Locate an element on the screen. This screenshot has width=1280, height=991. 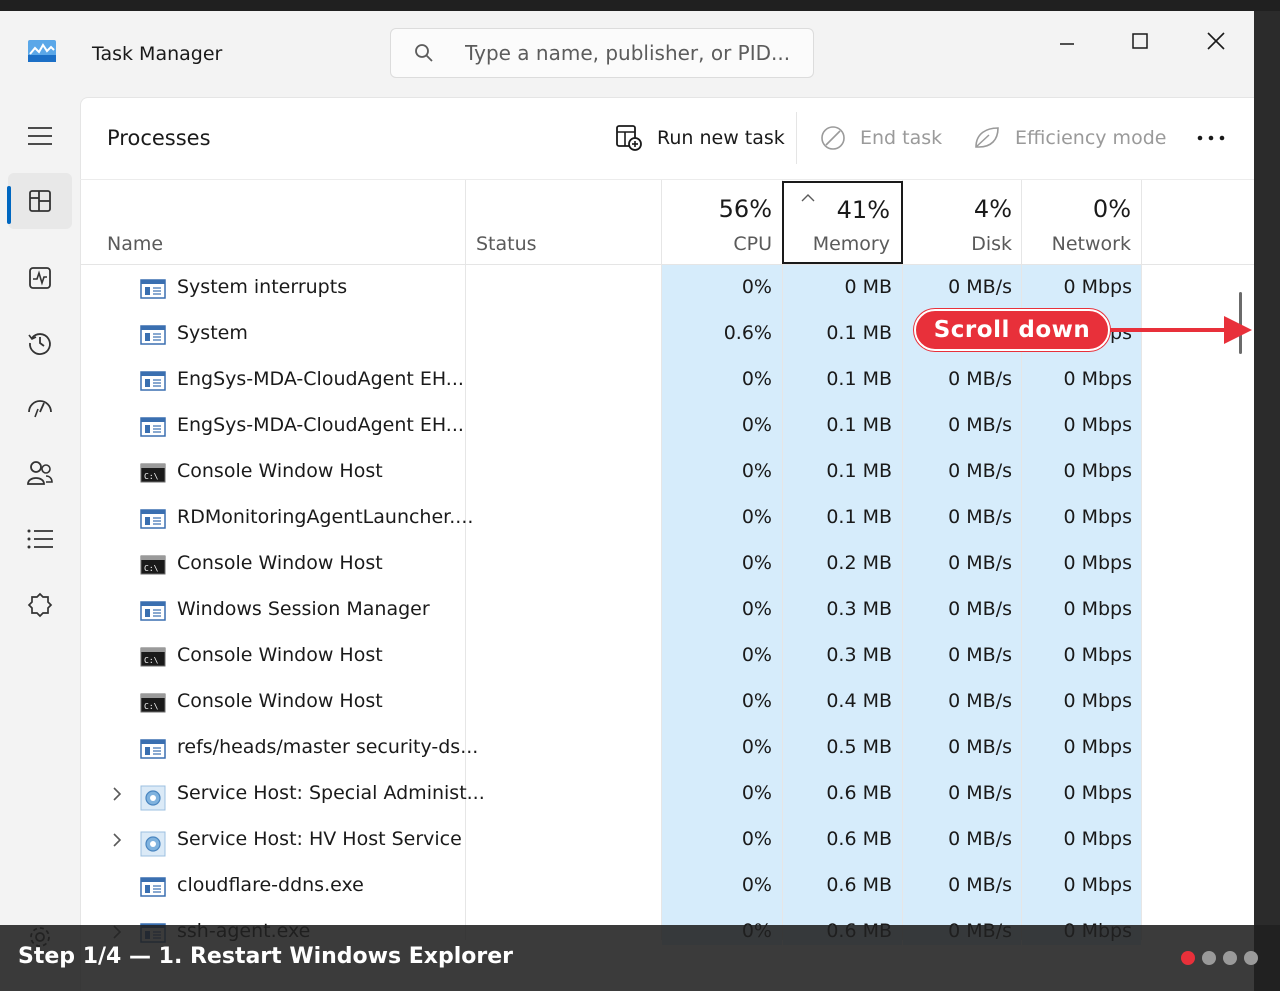
column-header-status: Status is located at coordinates (506, 244).